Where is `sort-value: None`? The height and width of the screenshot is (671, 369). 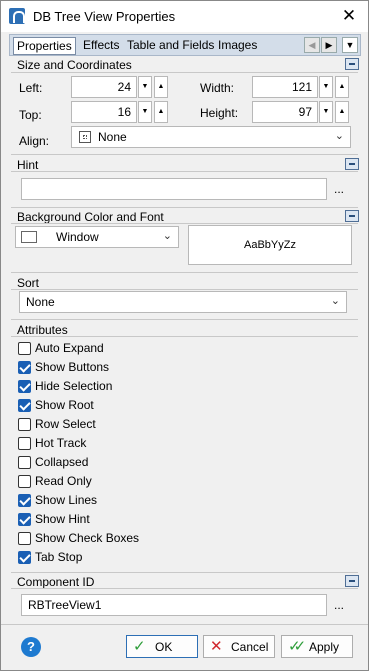
sort-value: None is located at coordinates (40, 302).